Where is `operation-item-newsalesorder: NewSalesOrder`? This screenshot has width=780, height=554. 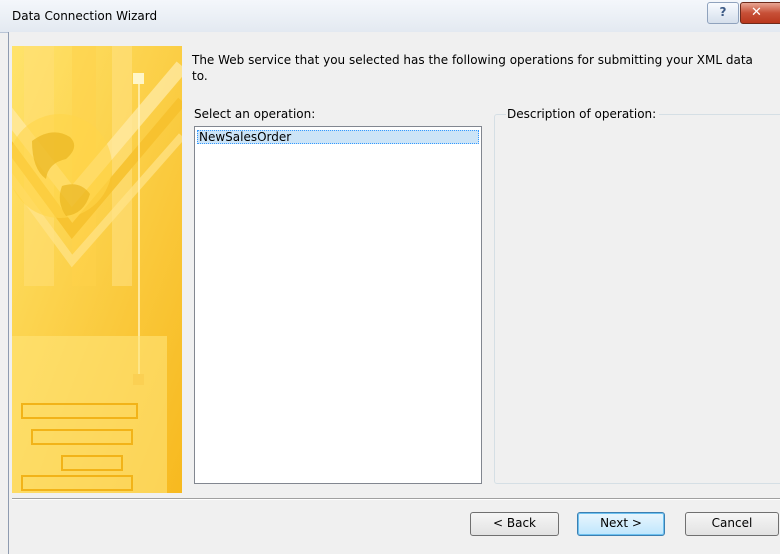
operation-item-newsalesorder: NewSalesOrder is located at coordinates (338, 137).